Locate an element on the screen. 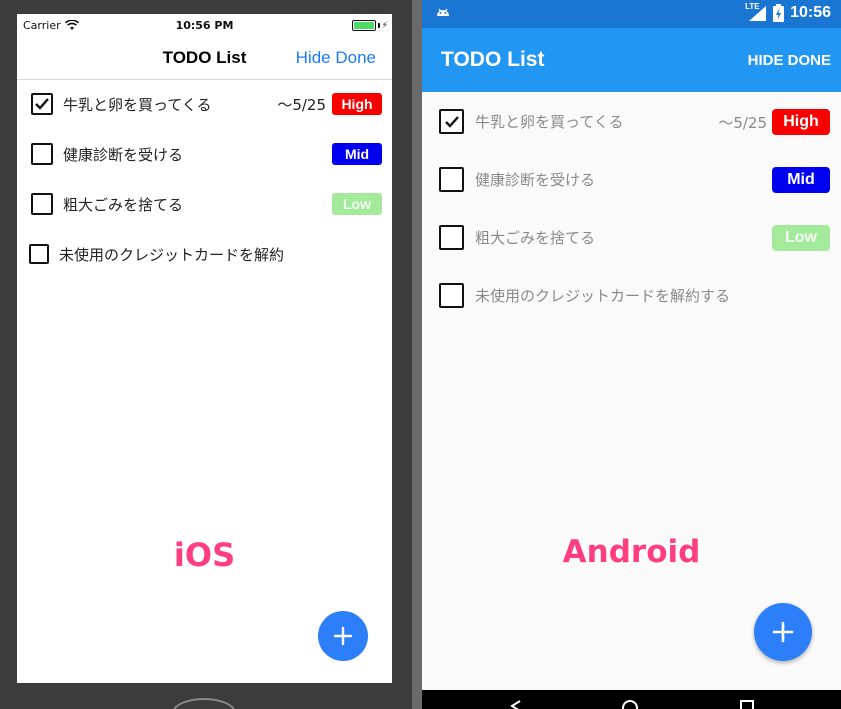  status-time: 10:56 PM is located at coordinates (204, 25).